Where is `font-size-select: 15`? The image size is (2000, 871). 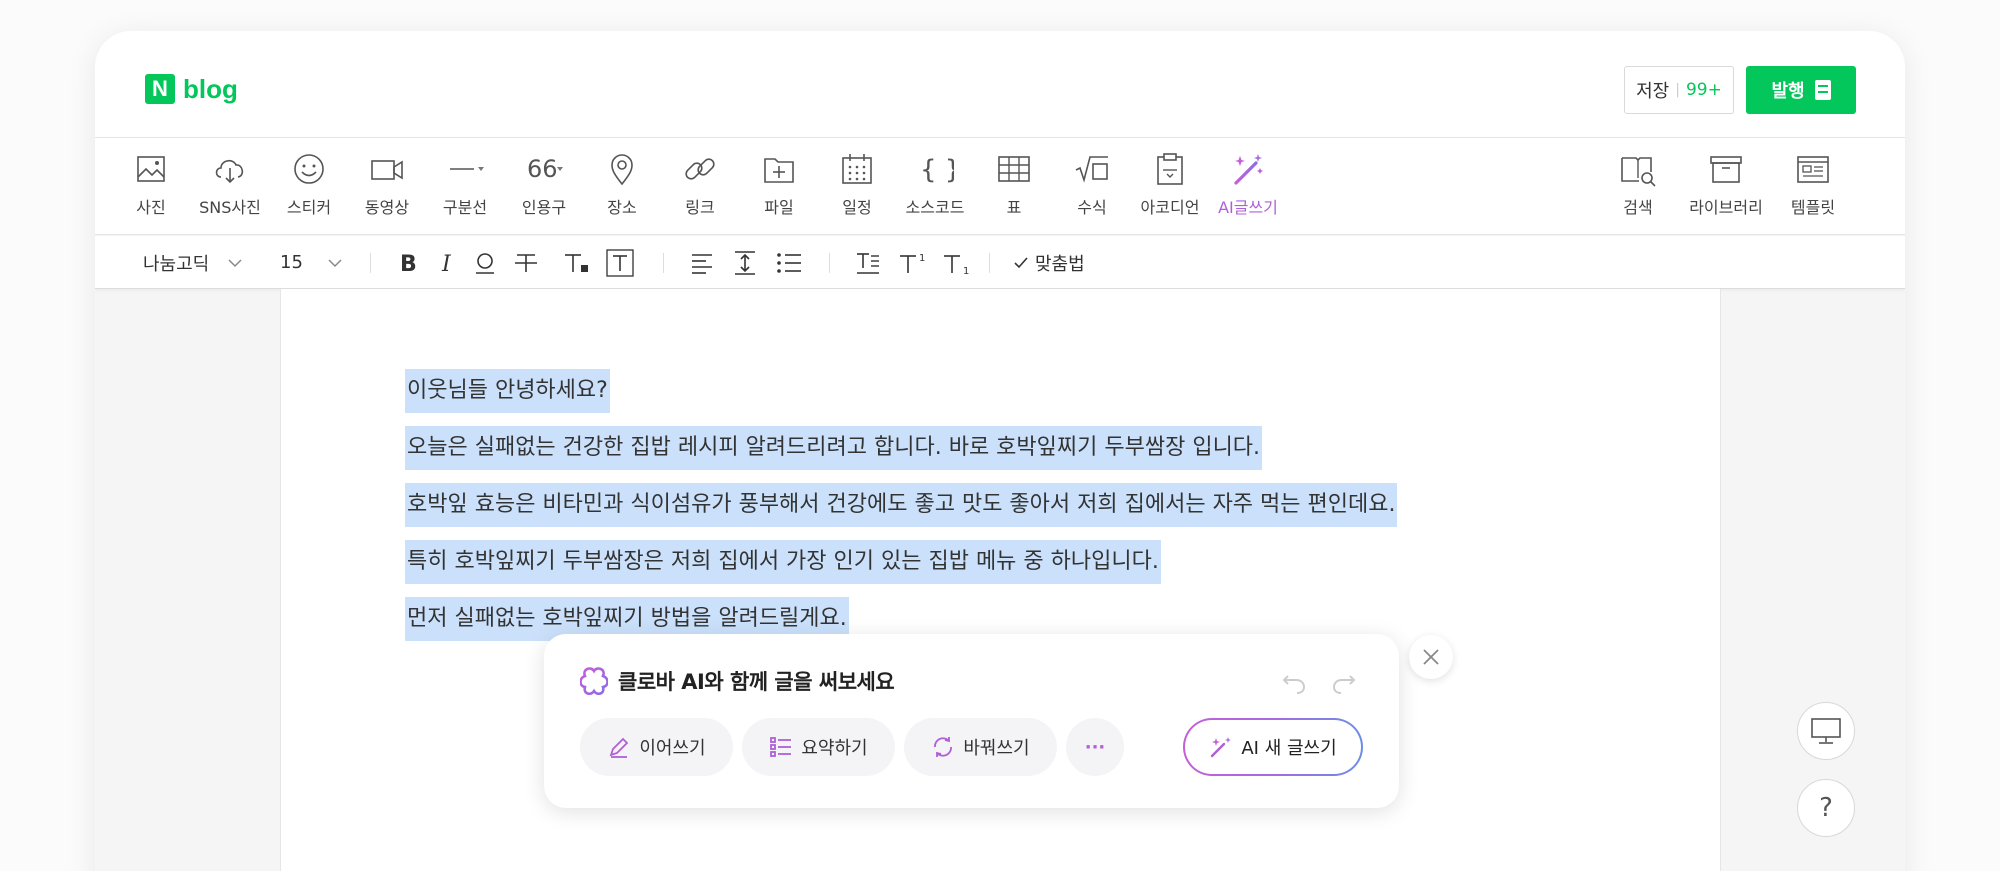 font-size-select: 15 is located at coordinates (311, 262).